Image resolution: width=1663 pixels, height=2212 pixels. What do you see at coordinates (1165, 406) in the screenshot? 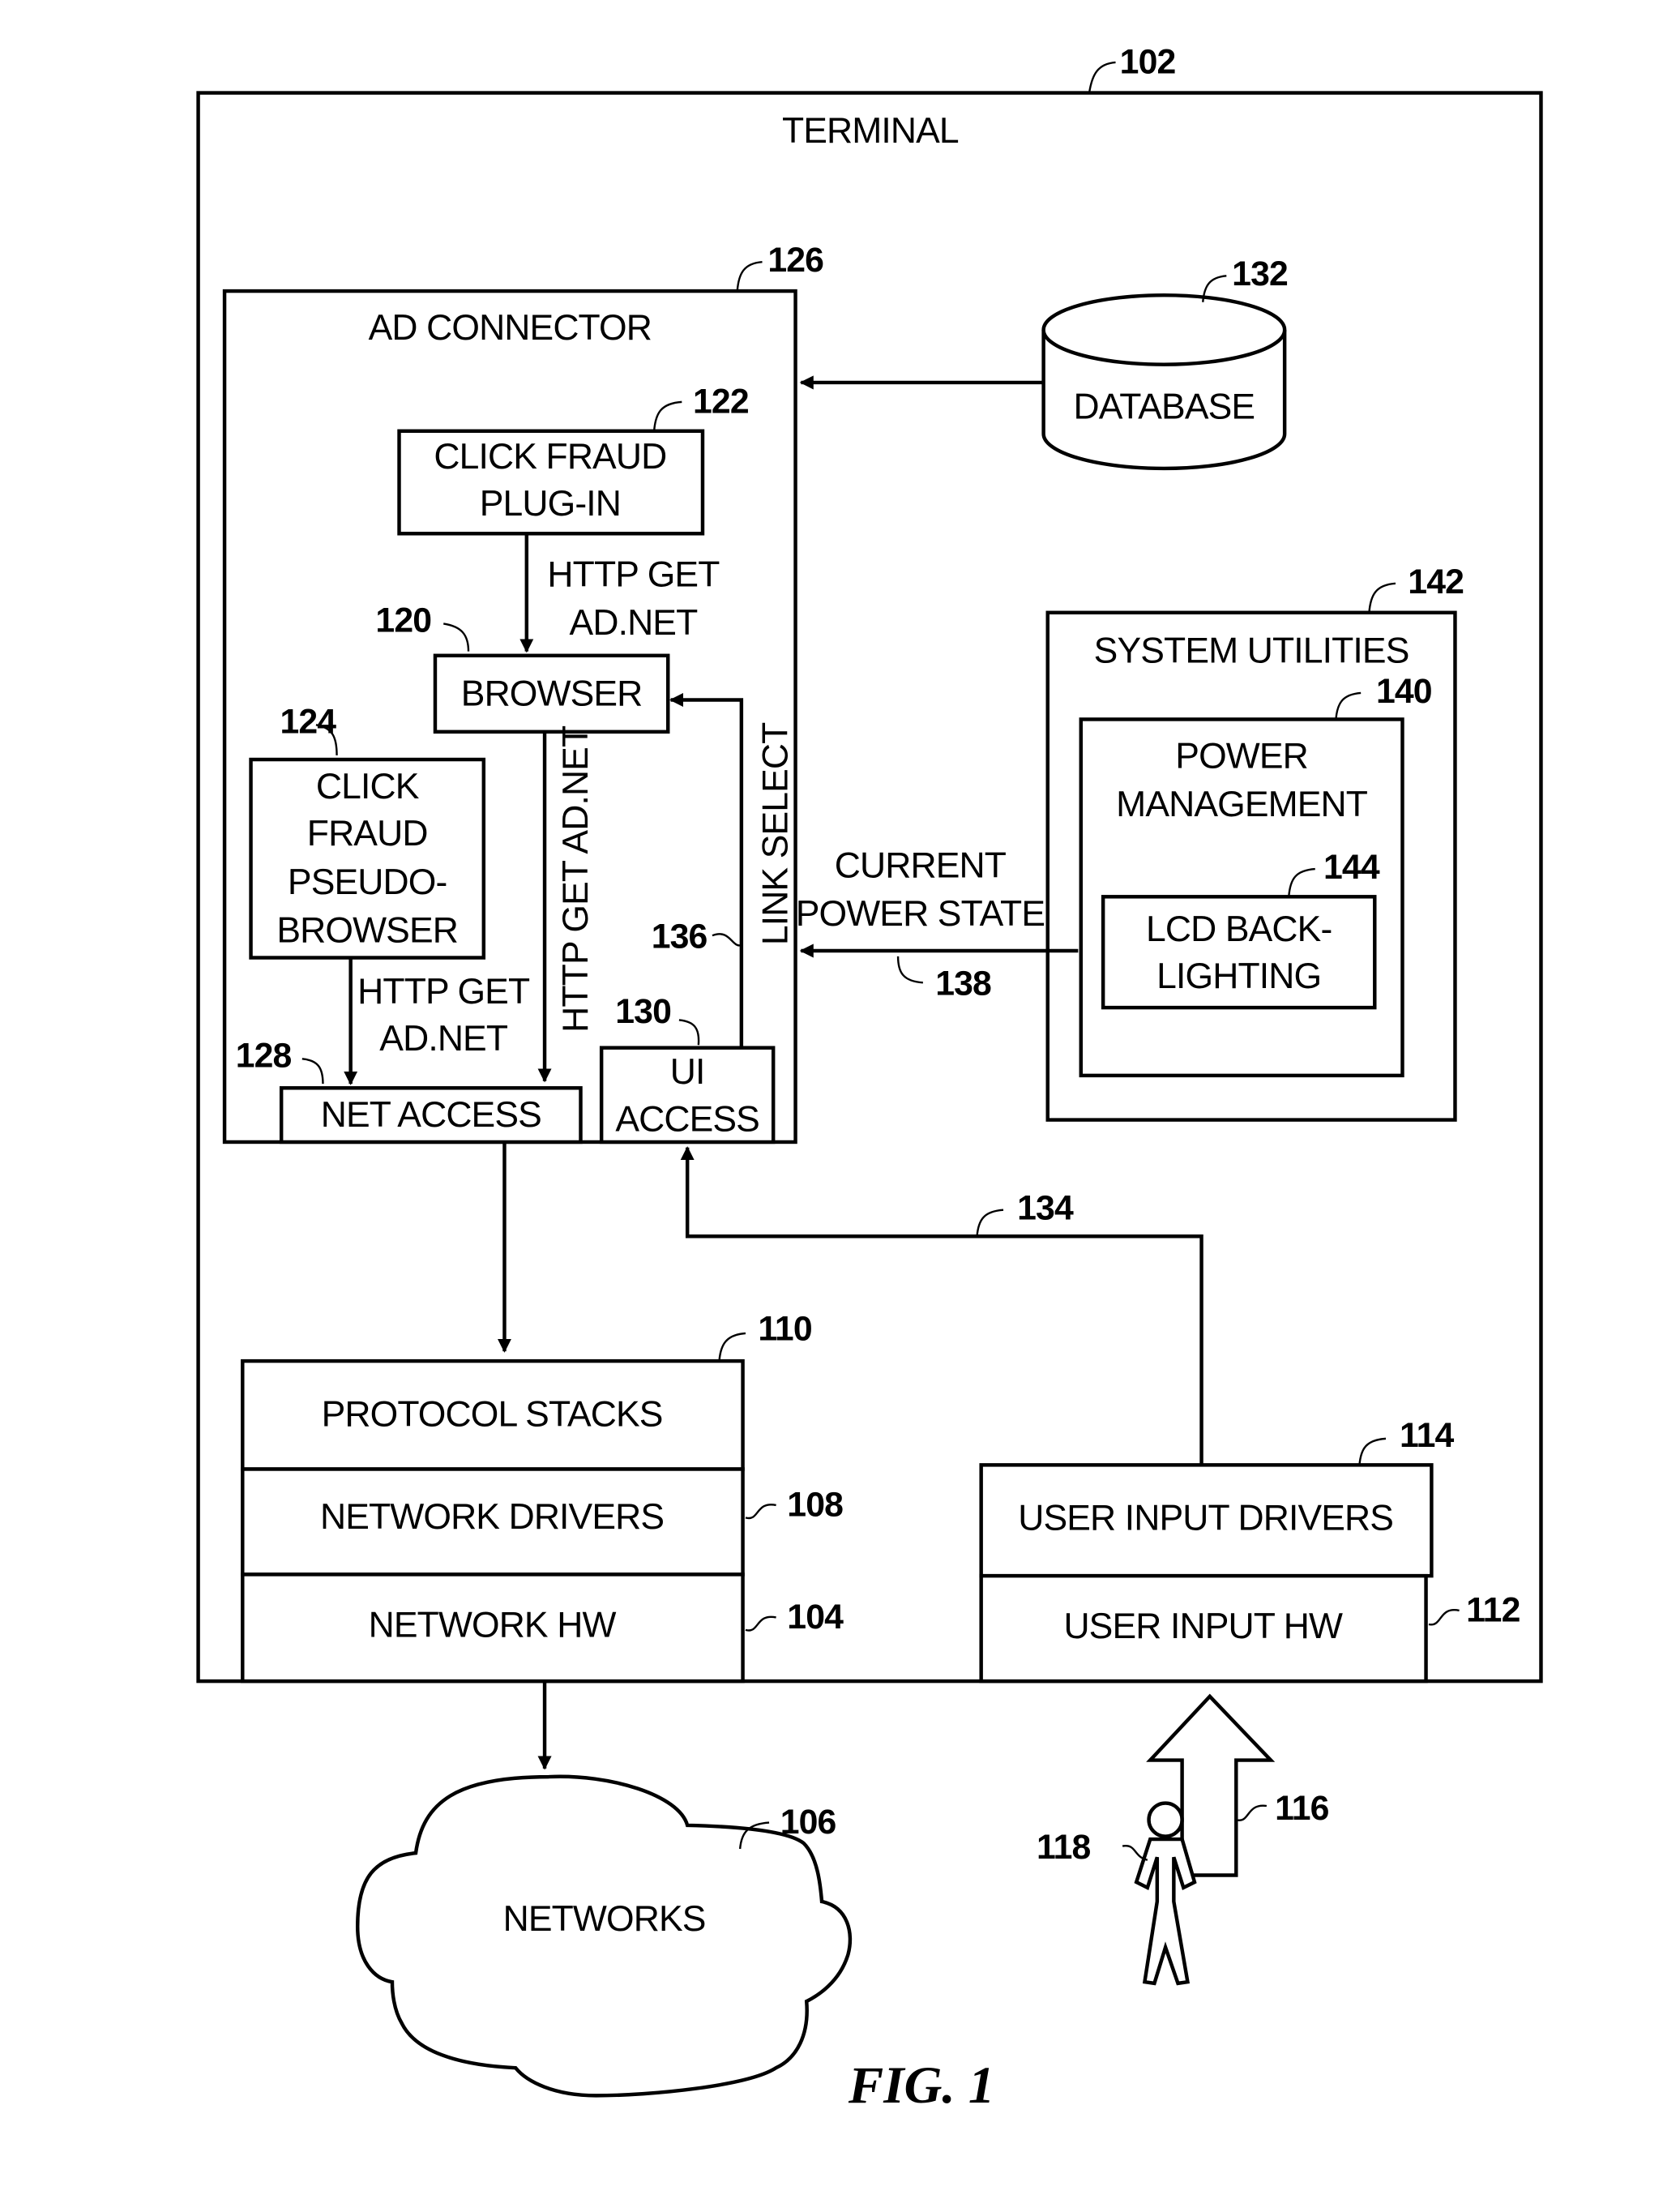
I see `database-label: DATABASE` at bounding box center [1165, 406].